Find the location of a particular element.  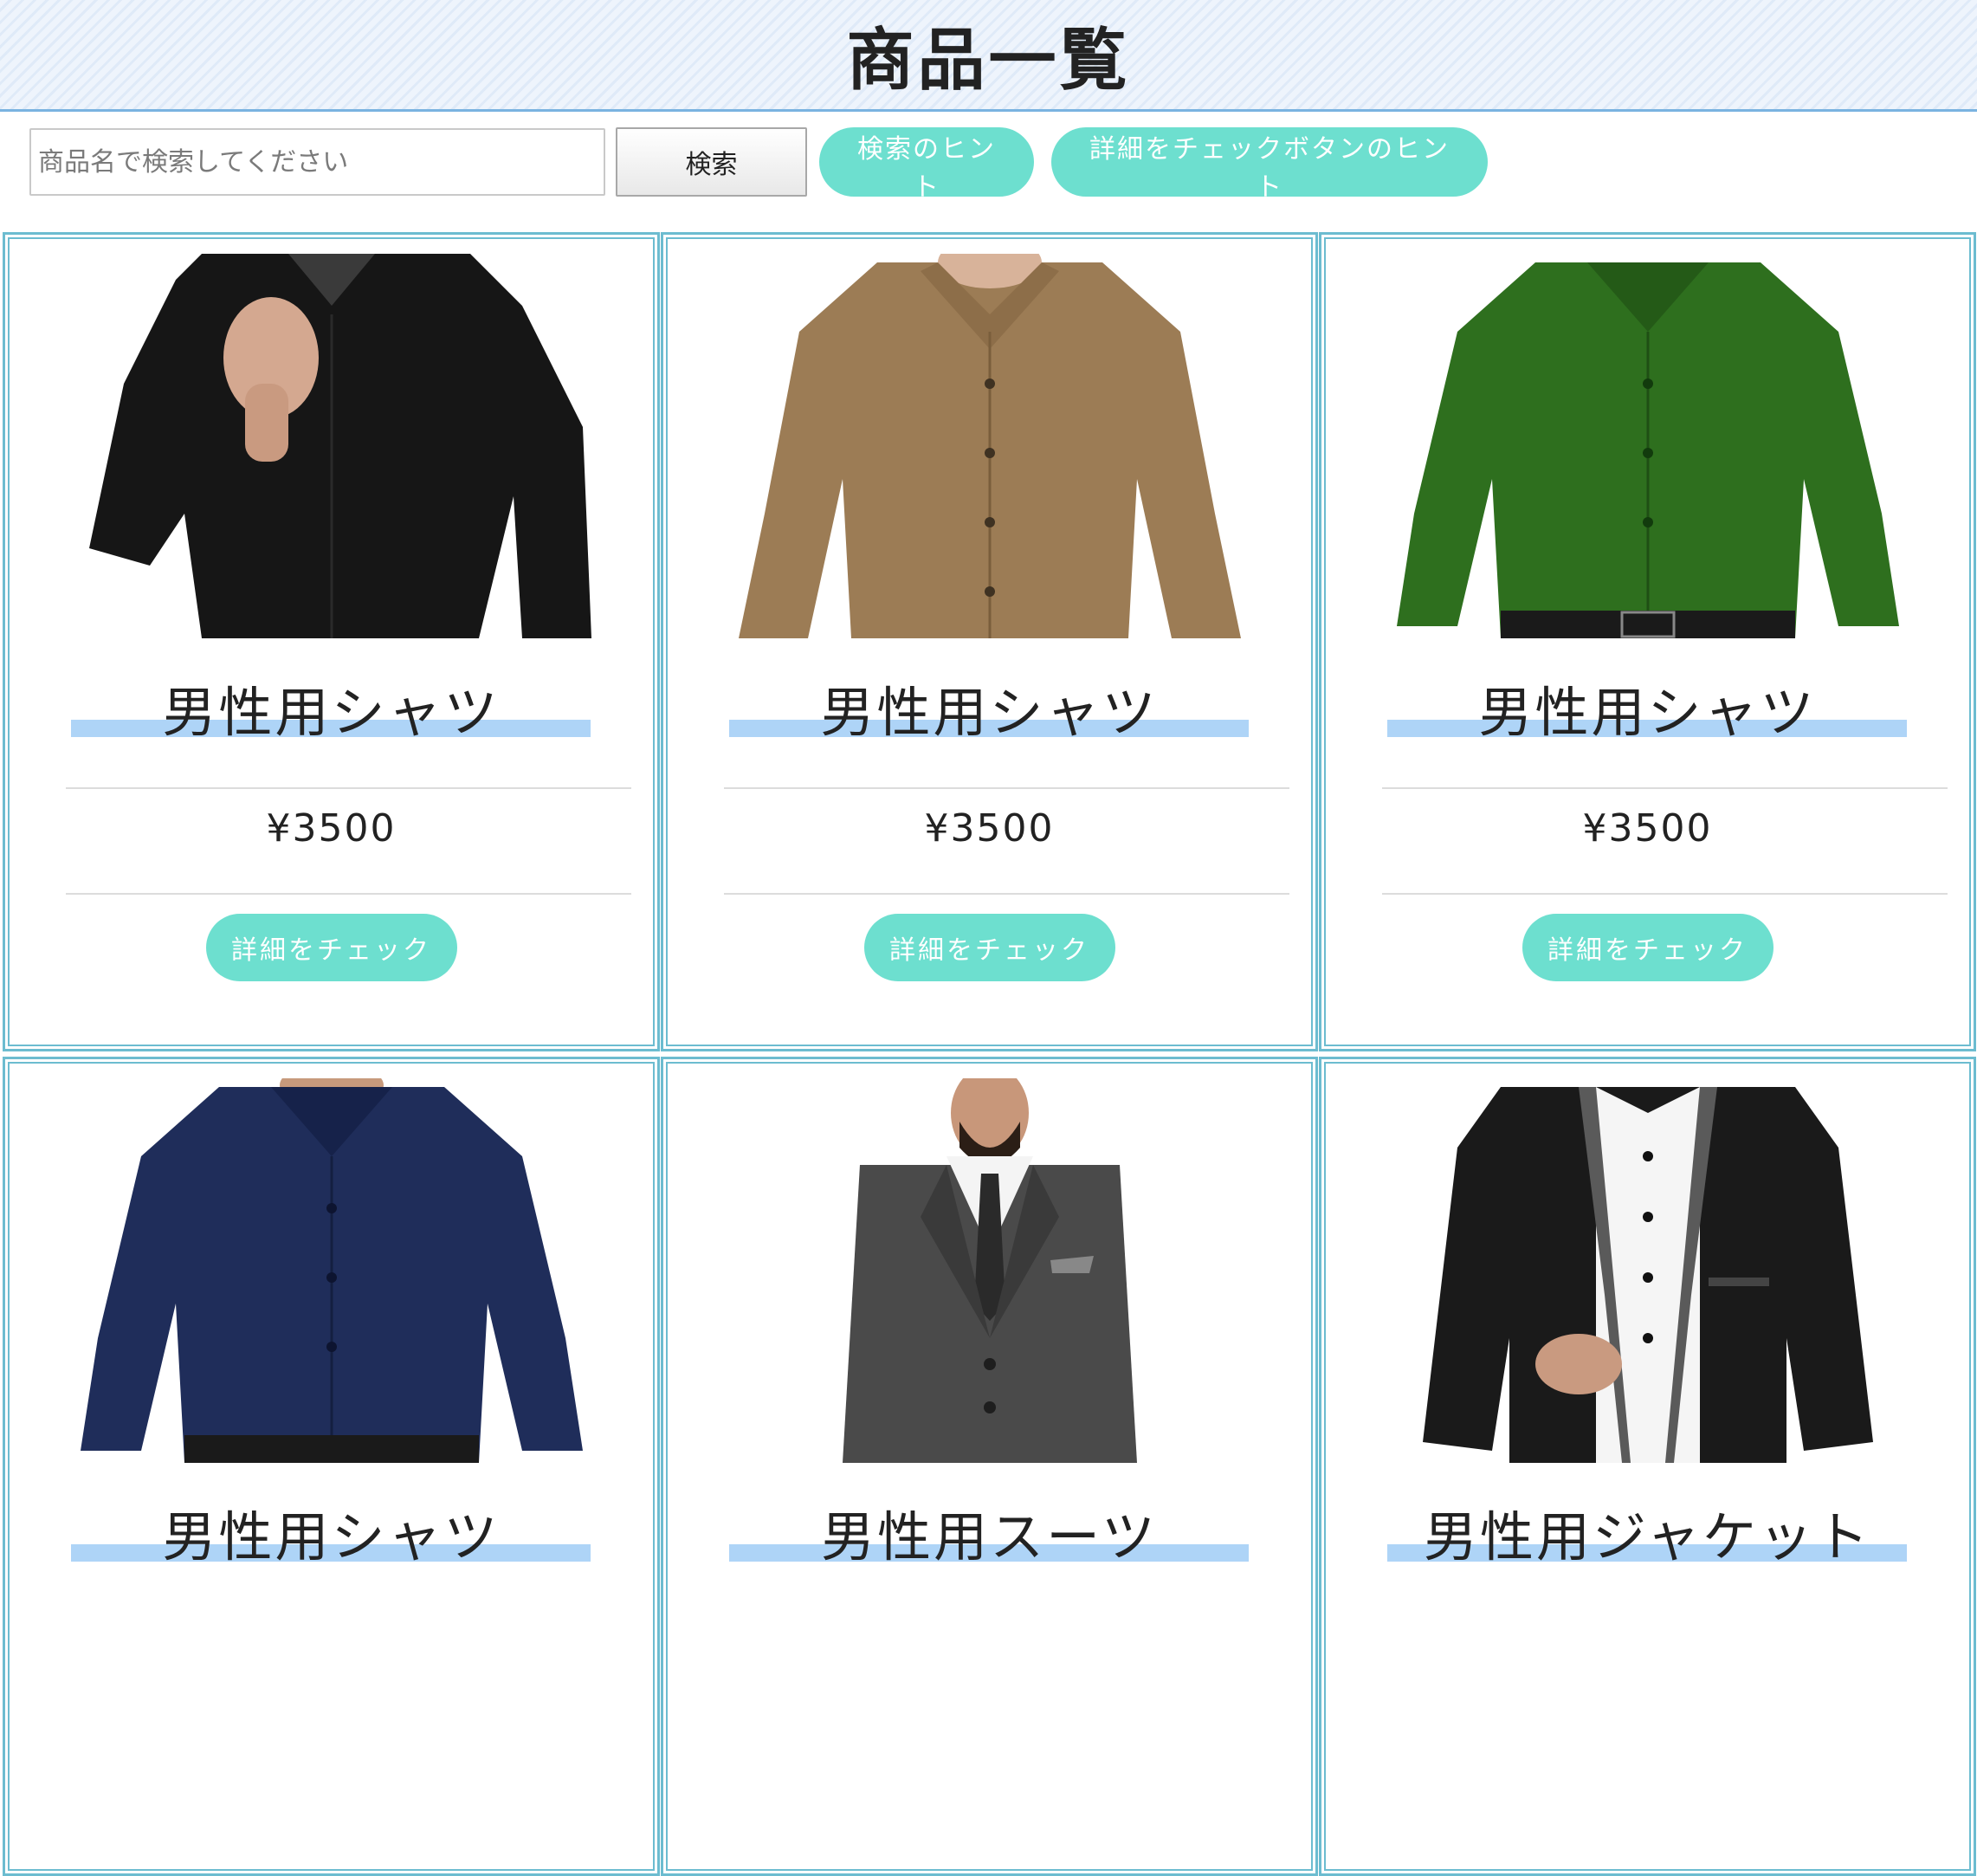

jacket-image is located at coordinates (1647, 1270).